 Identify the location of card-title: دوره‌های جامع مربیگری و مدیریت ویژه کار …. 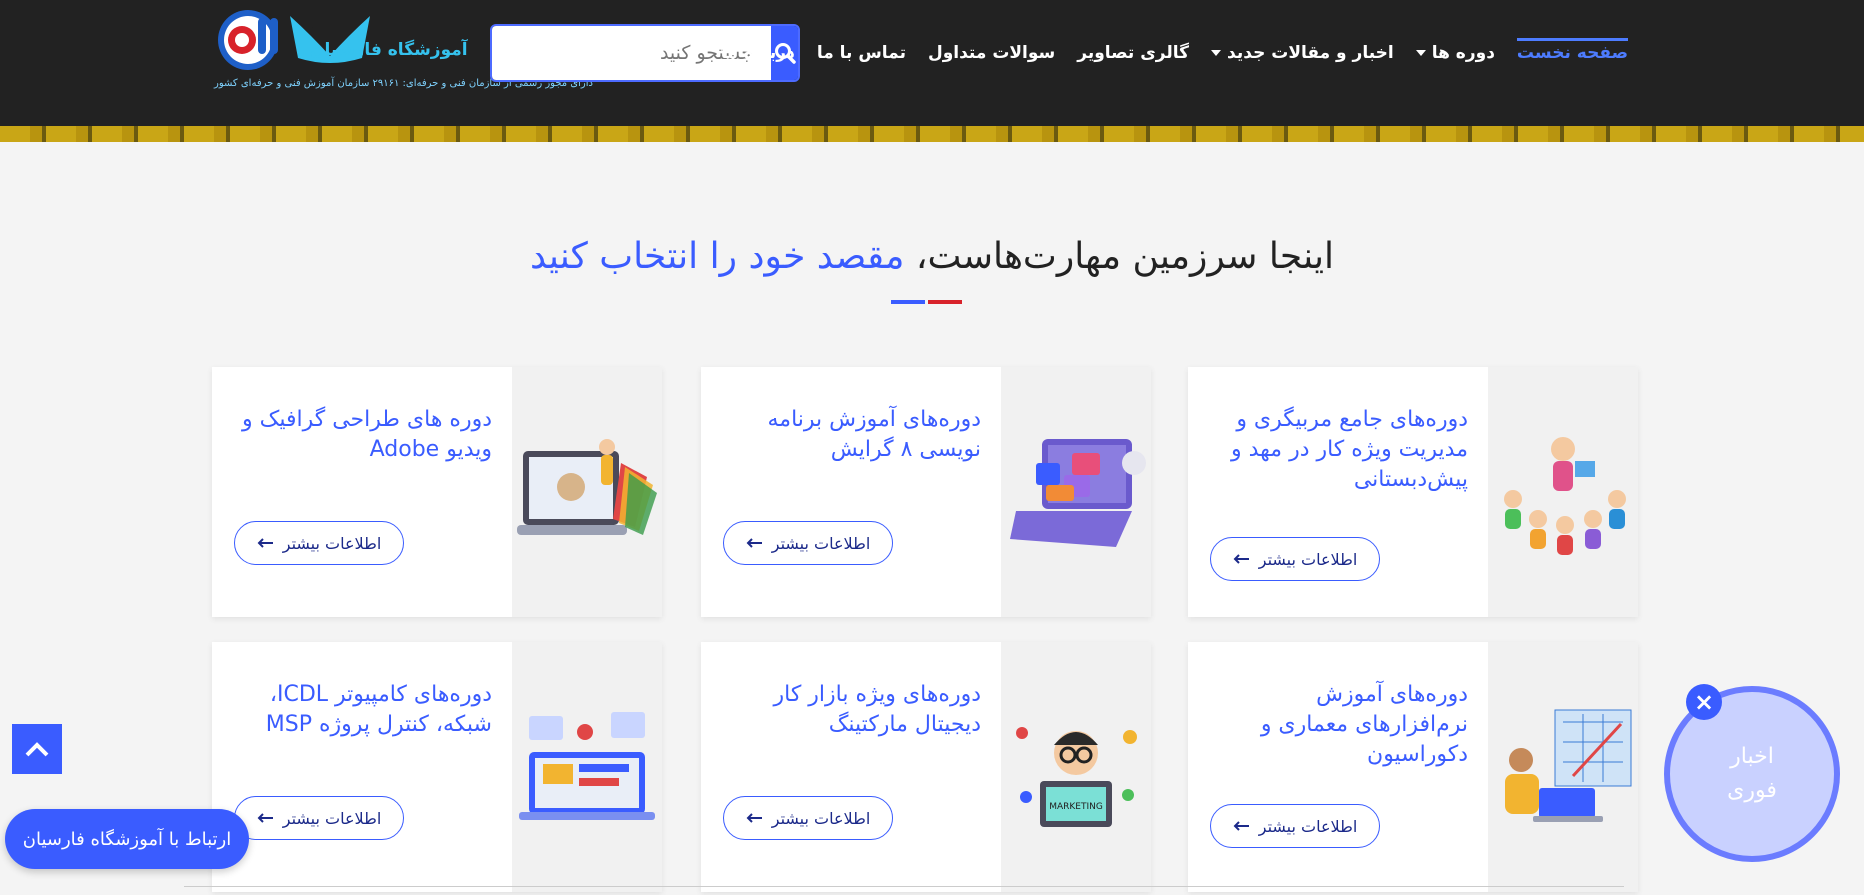
(1349, 449).